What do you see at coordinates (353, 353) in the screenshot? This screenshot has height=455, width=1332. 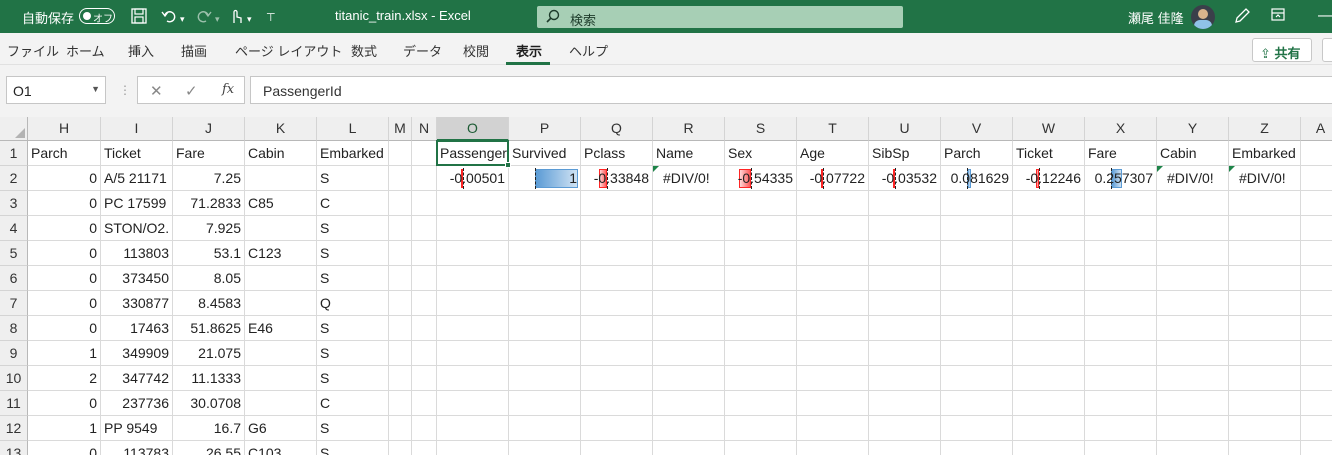 I see `cell-l9: S` at bounding box center [353, 353].